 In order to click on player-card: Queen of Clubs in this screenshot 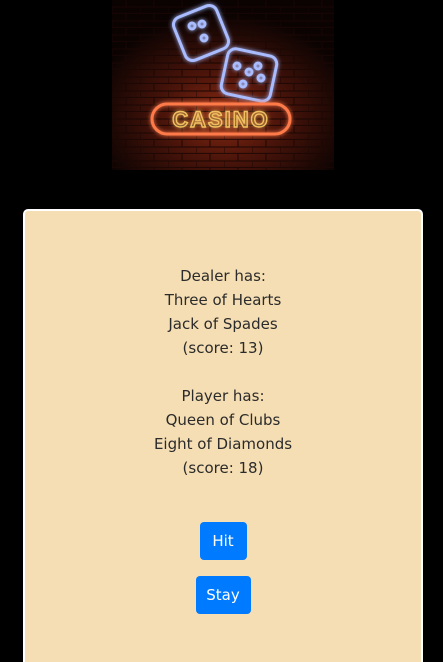, I will do `click(223, 420)`.